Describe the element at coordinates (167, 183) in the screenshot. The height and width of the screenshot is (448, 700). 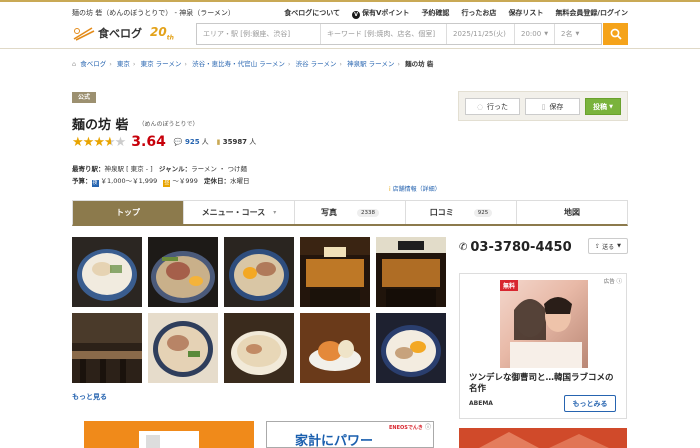
I see `lunch-budget-icon: 昼` at that location.